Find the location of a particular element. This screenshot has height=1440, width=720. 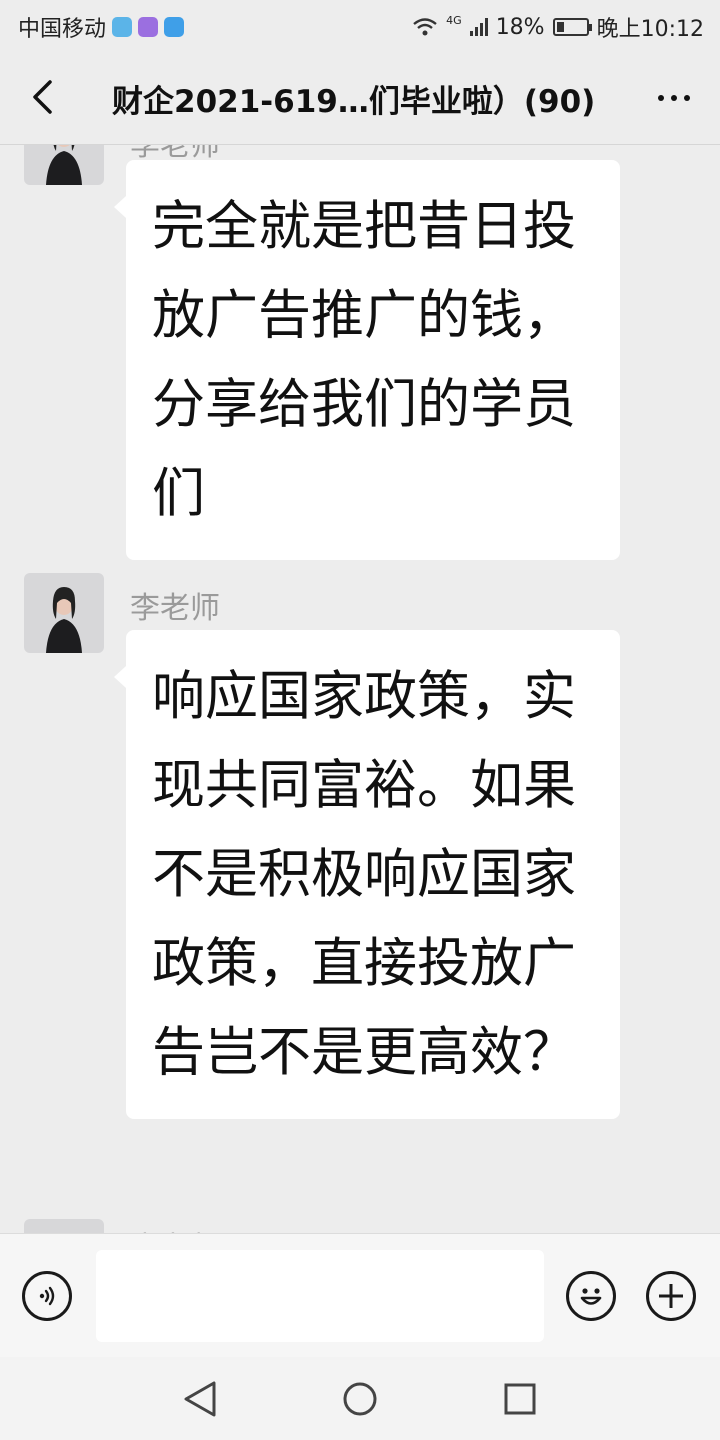

more-button is located at coordinates (674, 98).